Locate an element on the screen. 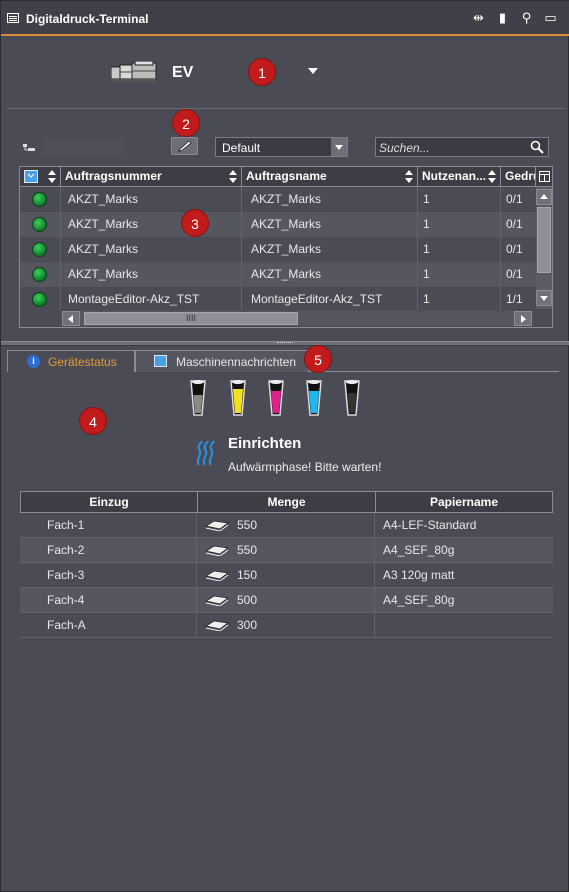  status-column-header is located at coordinates (40, 177).